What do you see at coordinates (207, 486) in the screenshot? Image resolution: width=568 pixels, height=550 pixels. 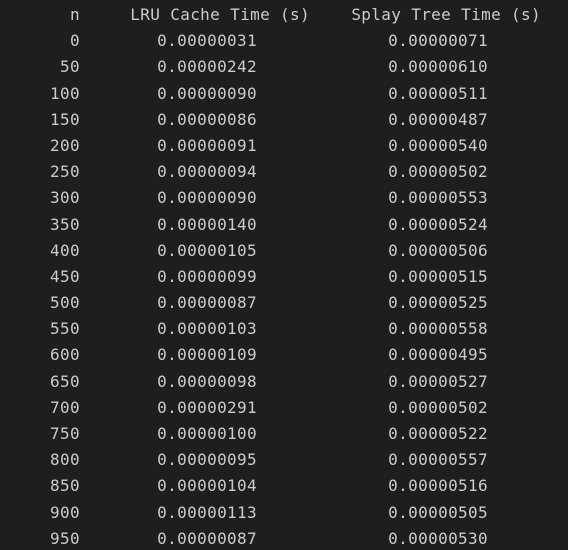 I see `cell-lru-cache-time: 0.00000104` at bounding box center [207, 486].